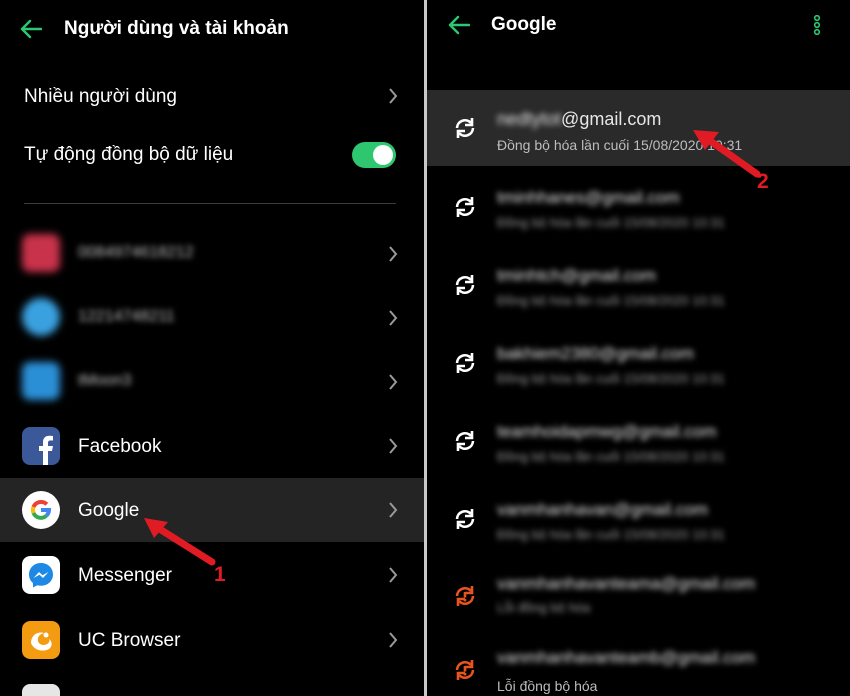 This screenshot has width=850, height=696. Describe the element at coordinates (41, 381) in the screenshot. I see `twitter-icon` at that location.